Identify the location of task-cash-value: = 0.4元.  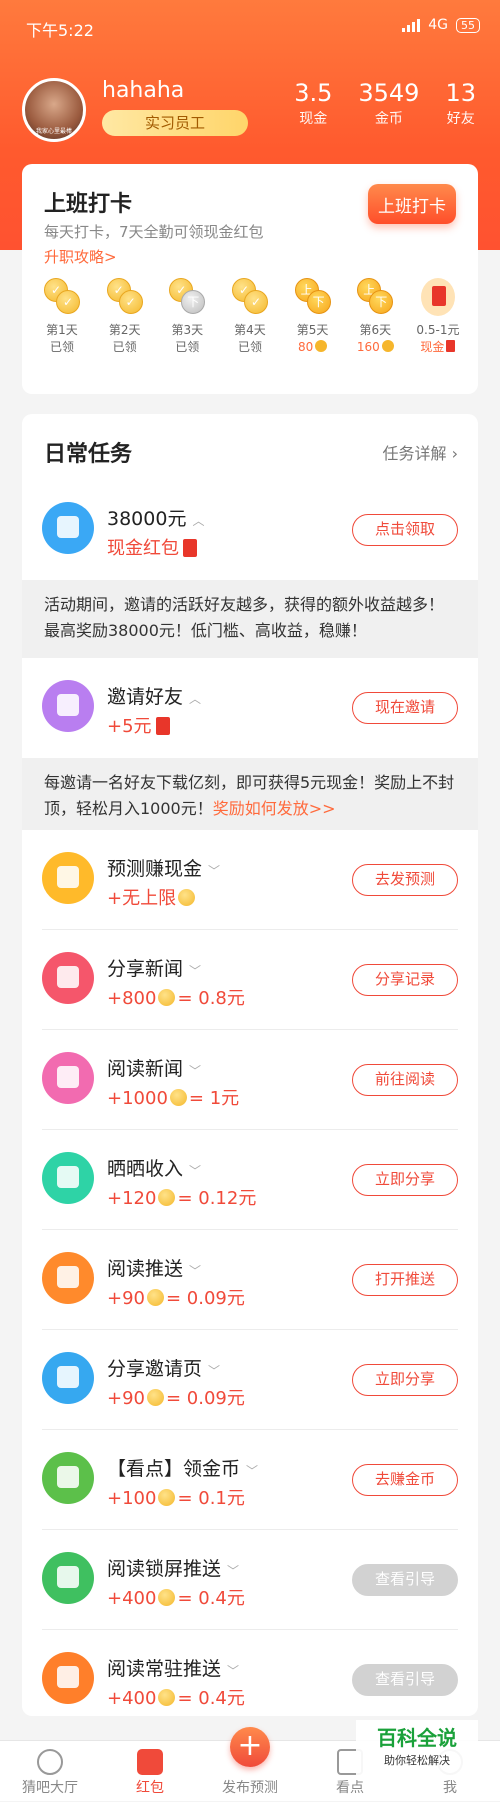
(211, 1698).